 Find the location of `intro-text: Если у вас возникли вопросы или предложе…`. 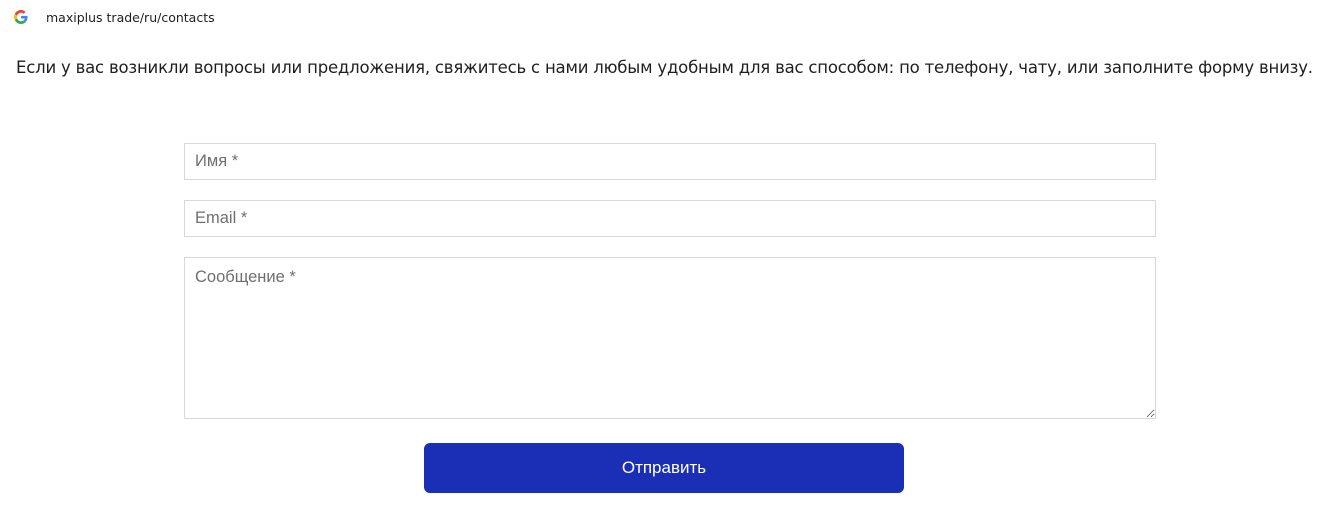

intro-text: Если у вас возникли вопросы или предложе… is located at coordinates (664, 67).